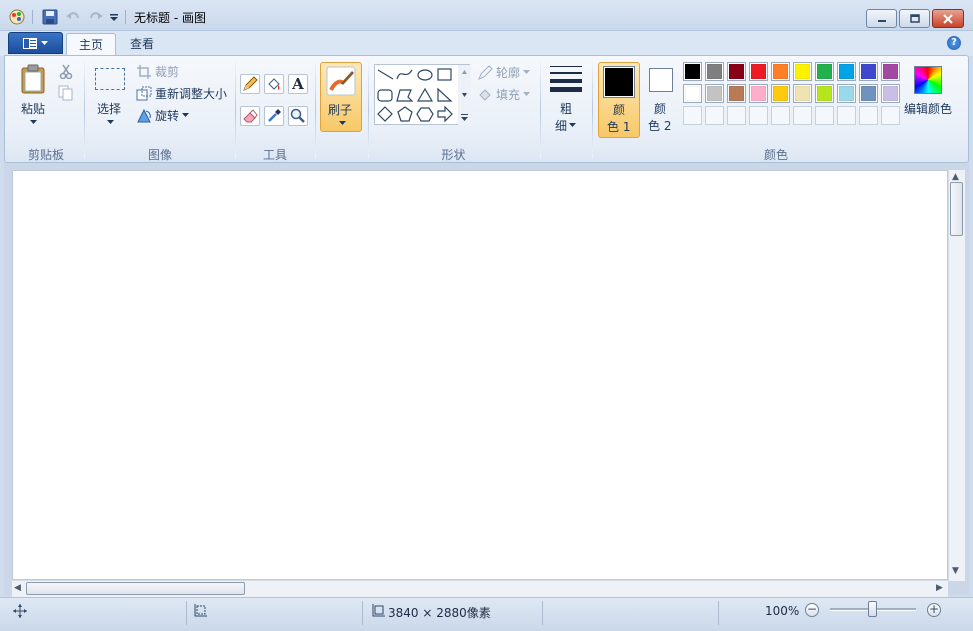  Describe the element at coordinates (142, 44) in the screenshot. I see `tab-view: 查看` at that location.